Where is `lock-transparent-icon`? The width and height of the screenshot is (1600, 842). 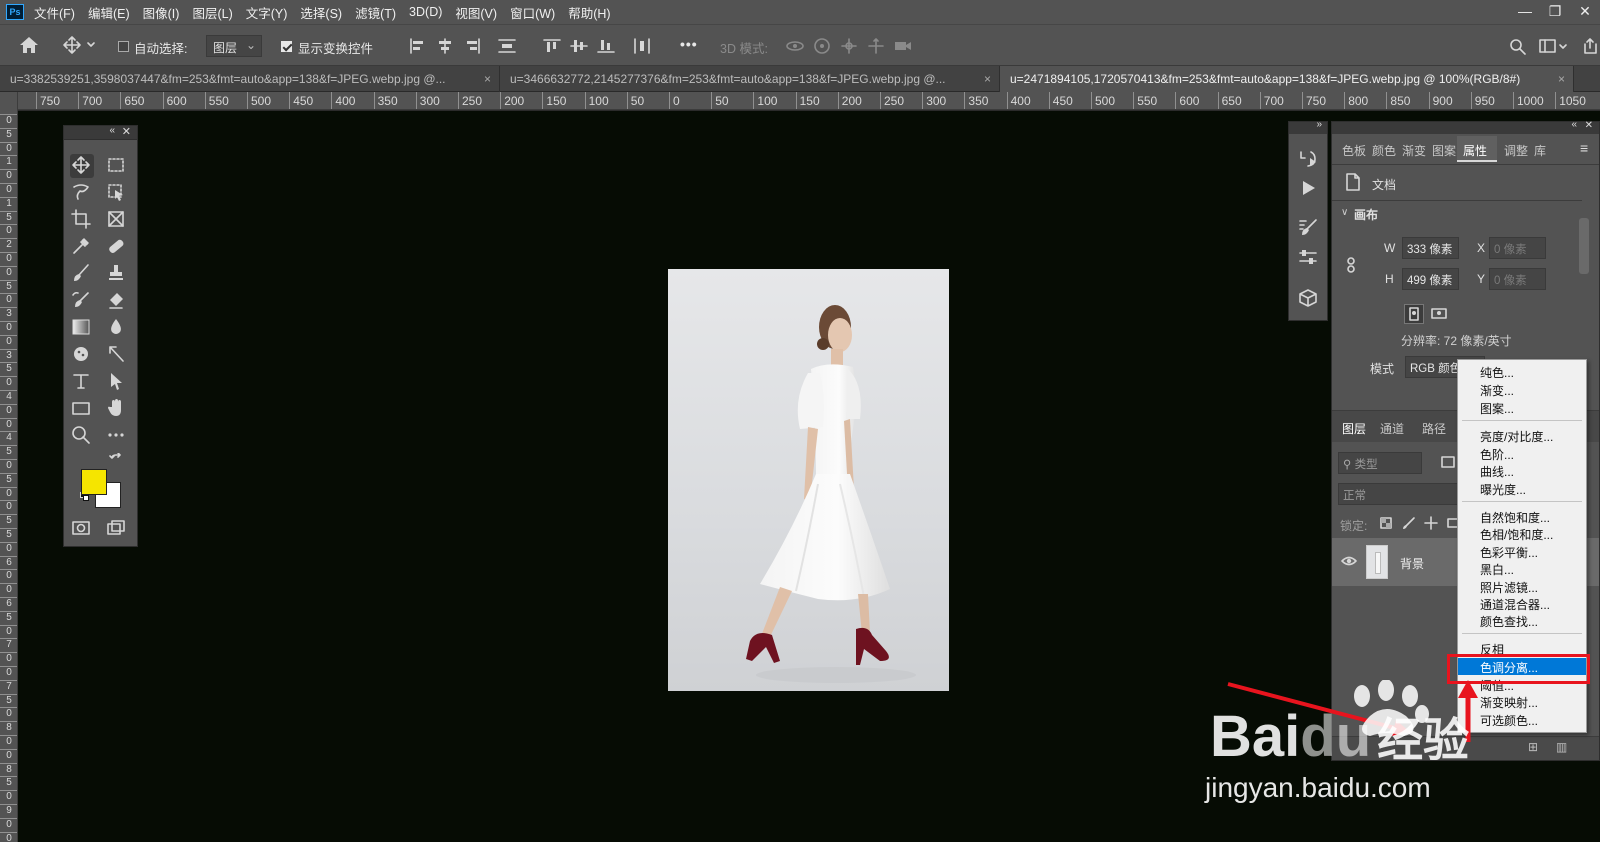 lock-transparent-icon is located at coordinates (1386, 523).